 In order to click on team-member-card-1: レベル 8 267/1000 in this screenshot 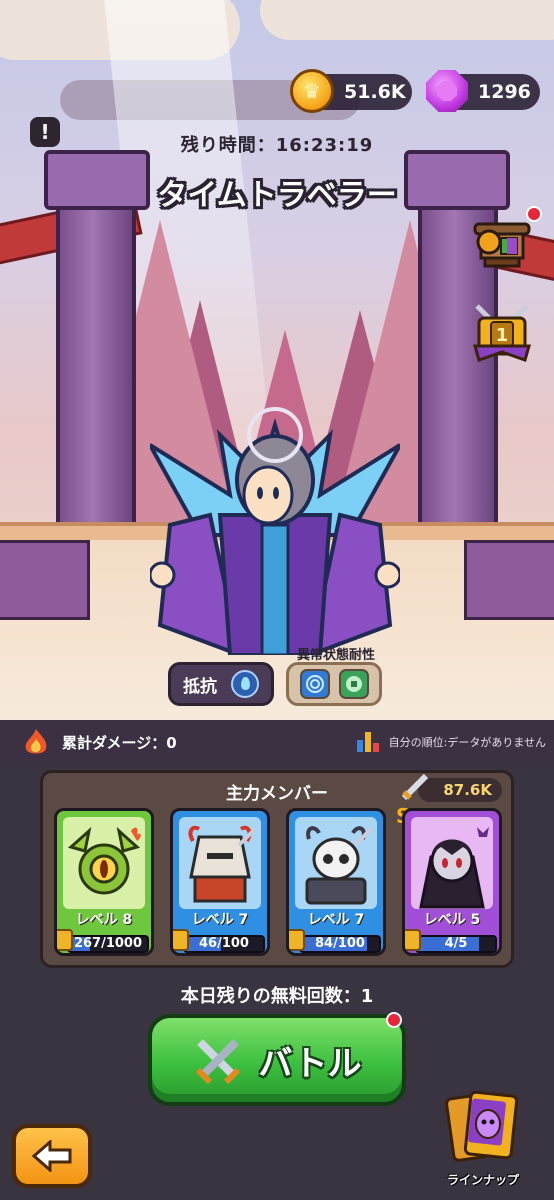, I will do `click(104, 882)`.